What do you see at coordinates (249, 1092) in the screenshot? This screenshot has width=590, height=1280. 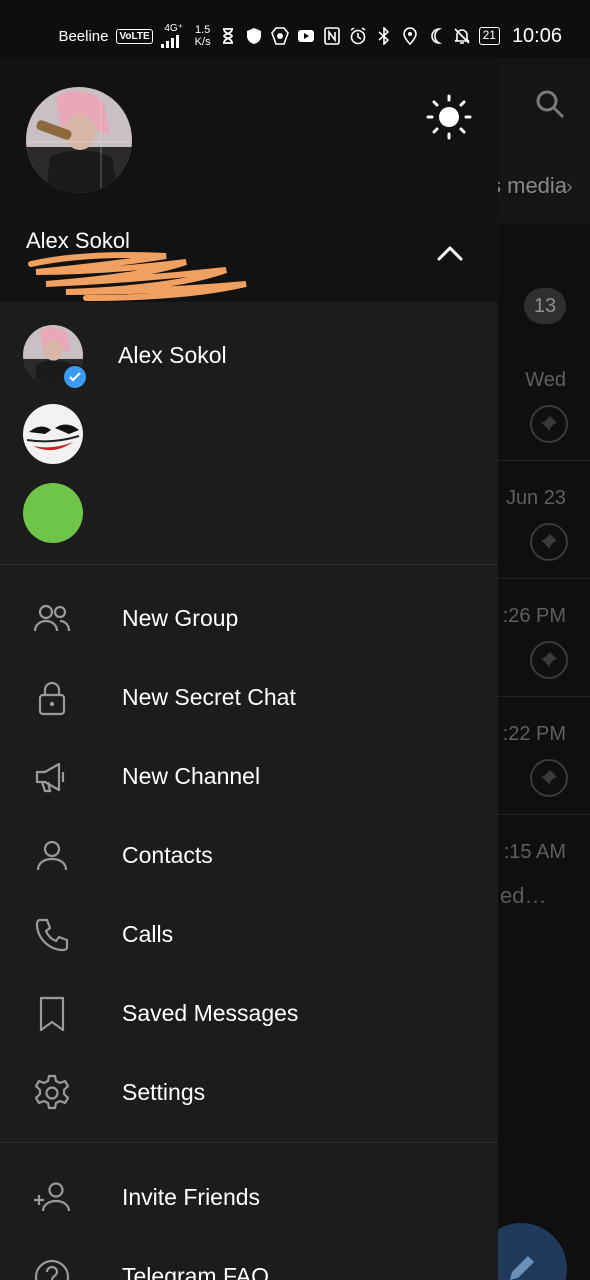 I see `menu-item-settings: Settings` at bounding box center [249, 1092].